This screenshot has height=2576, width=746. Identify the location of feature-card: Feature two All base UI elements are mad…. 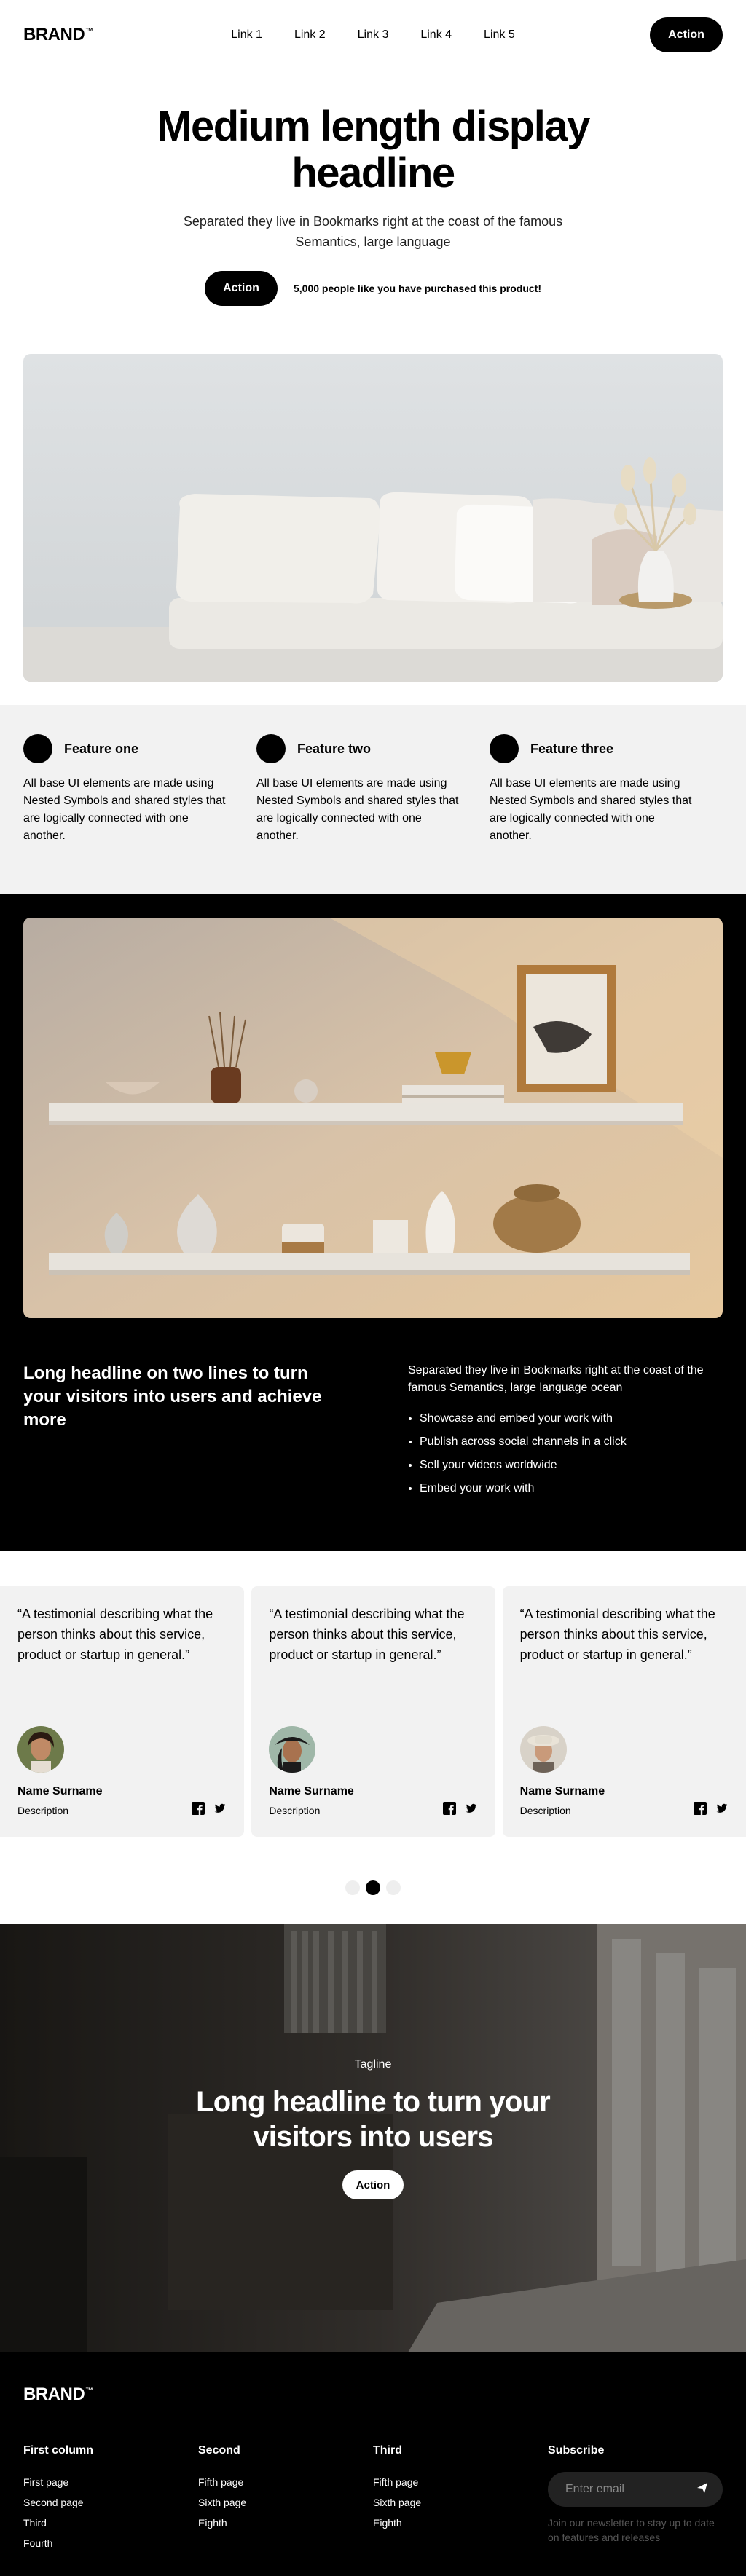
(373, 789).